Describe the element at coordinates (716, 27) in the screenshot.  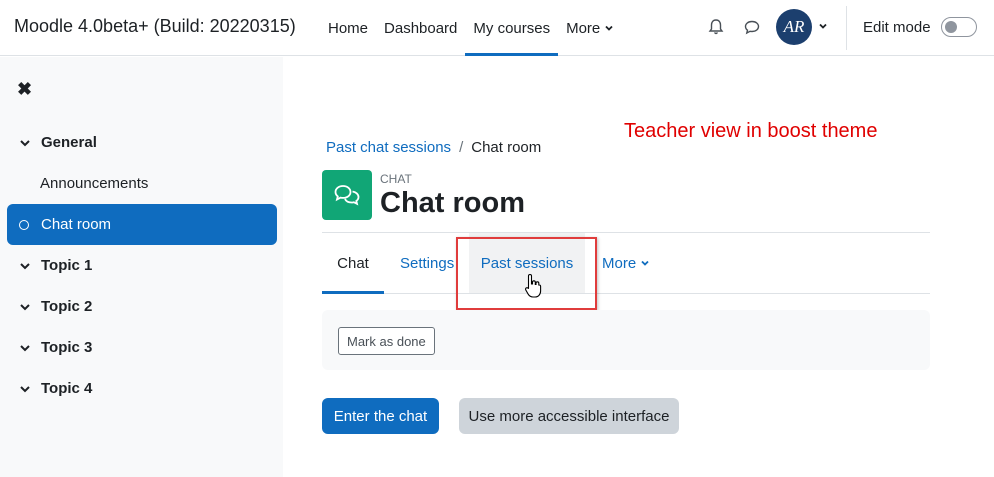
I see `bell-icon` at that location.